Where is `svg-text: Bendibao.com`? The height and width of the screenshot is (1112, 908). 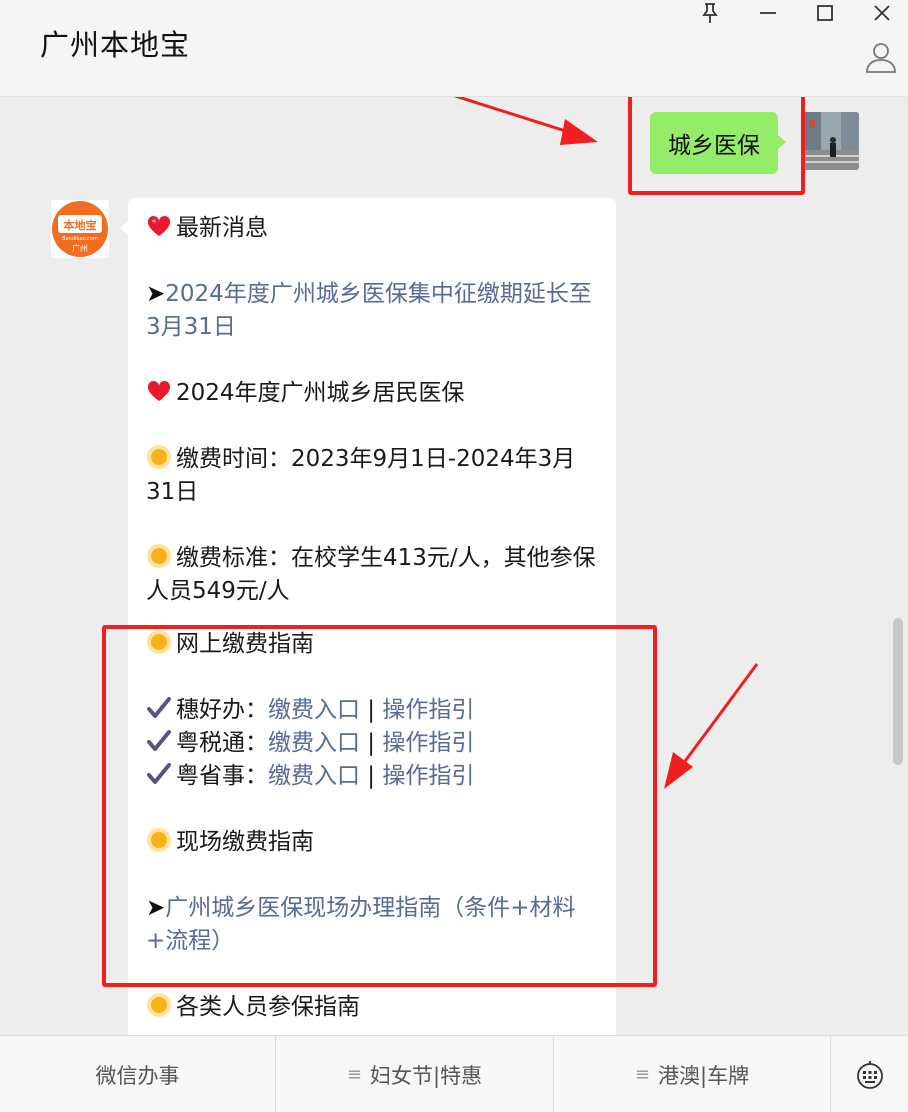 svg-text: Bendibao.com is located at coordinates (80, 239).